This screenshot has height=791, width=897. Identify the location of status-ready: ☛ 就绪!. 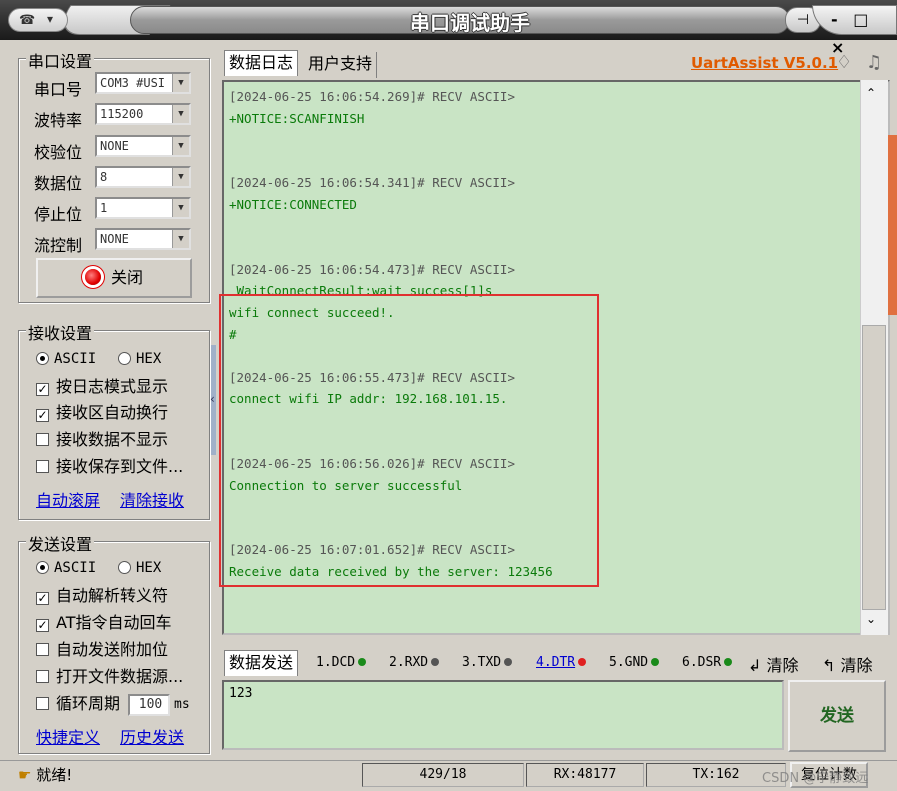
(45, 775).